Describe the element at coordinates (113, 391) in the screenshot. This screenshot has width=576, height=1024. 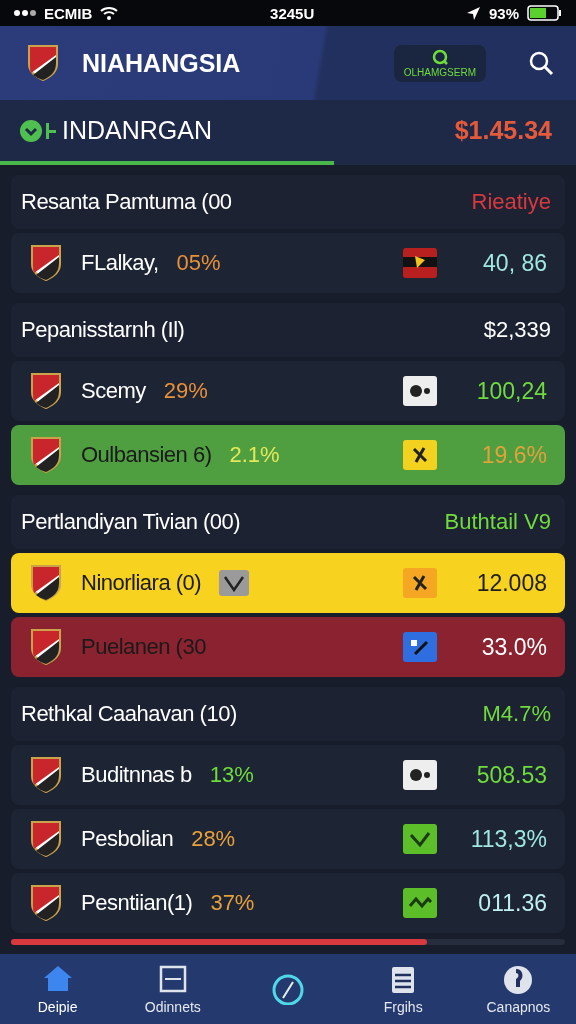
I see `team-name: Scemy` at that location.